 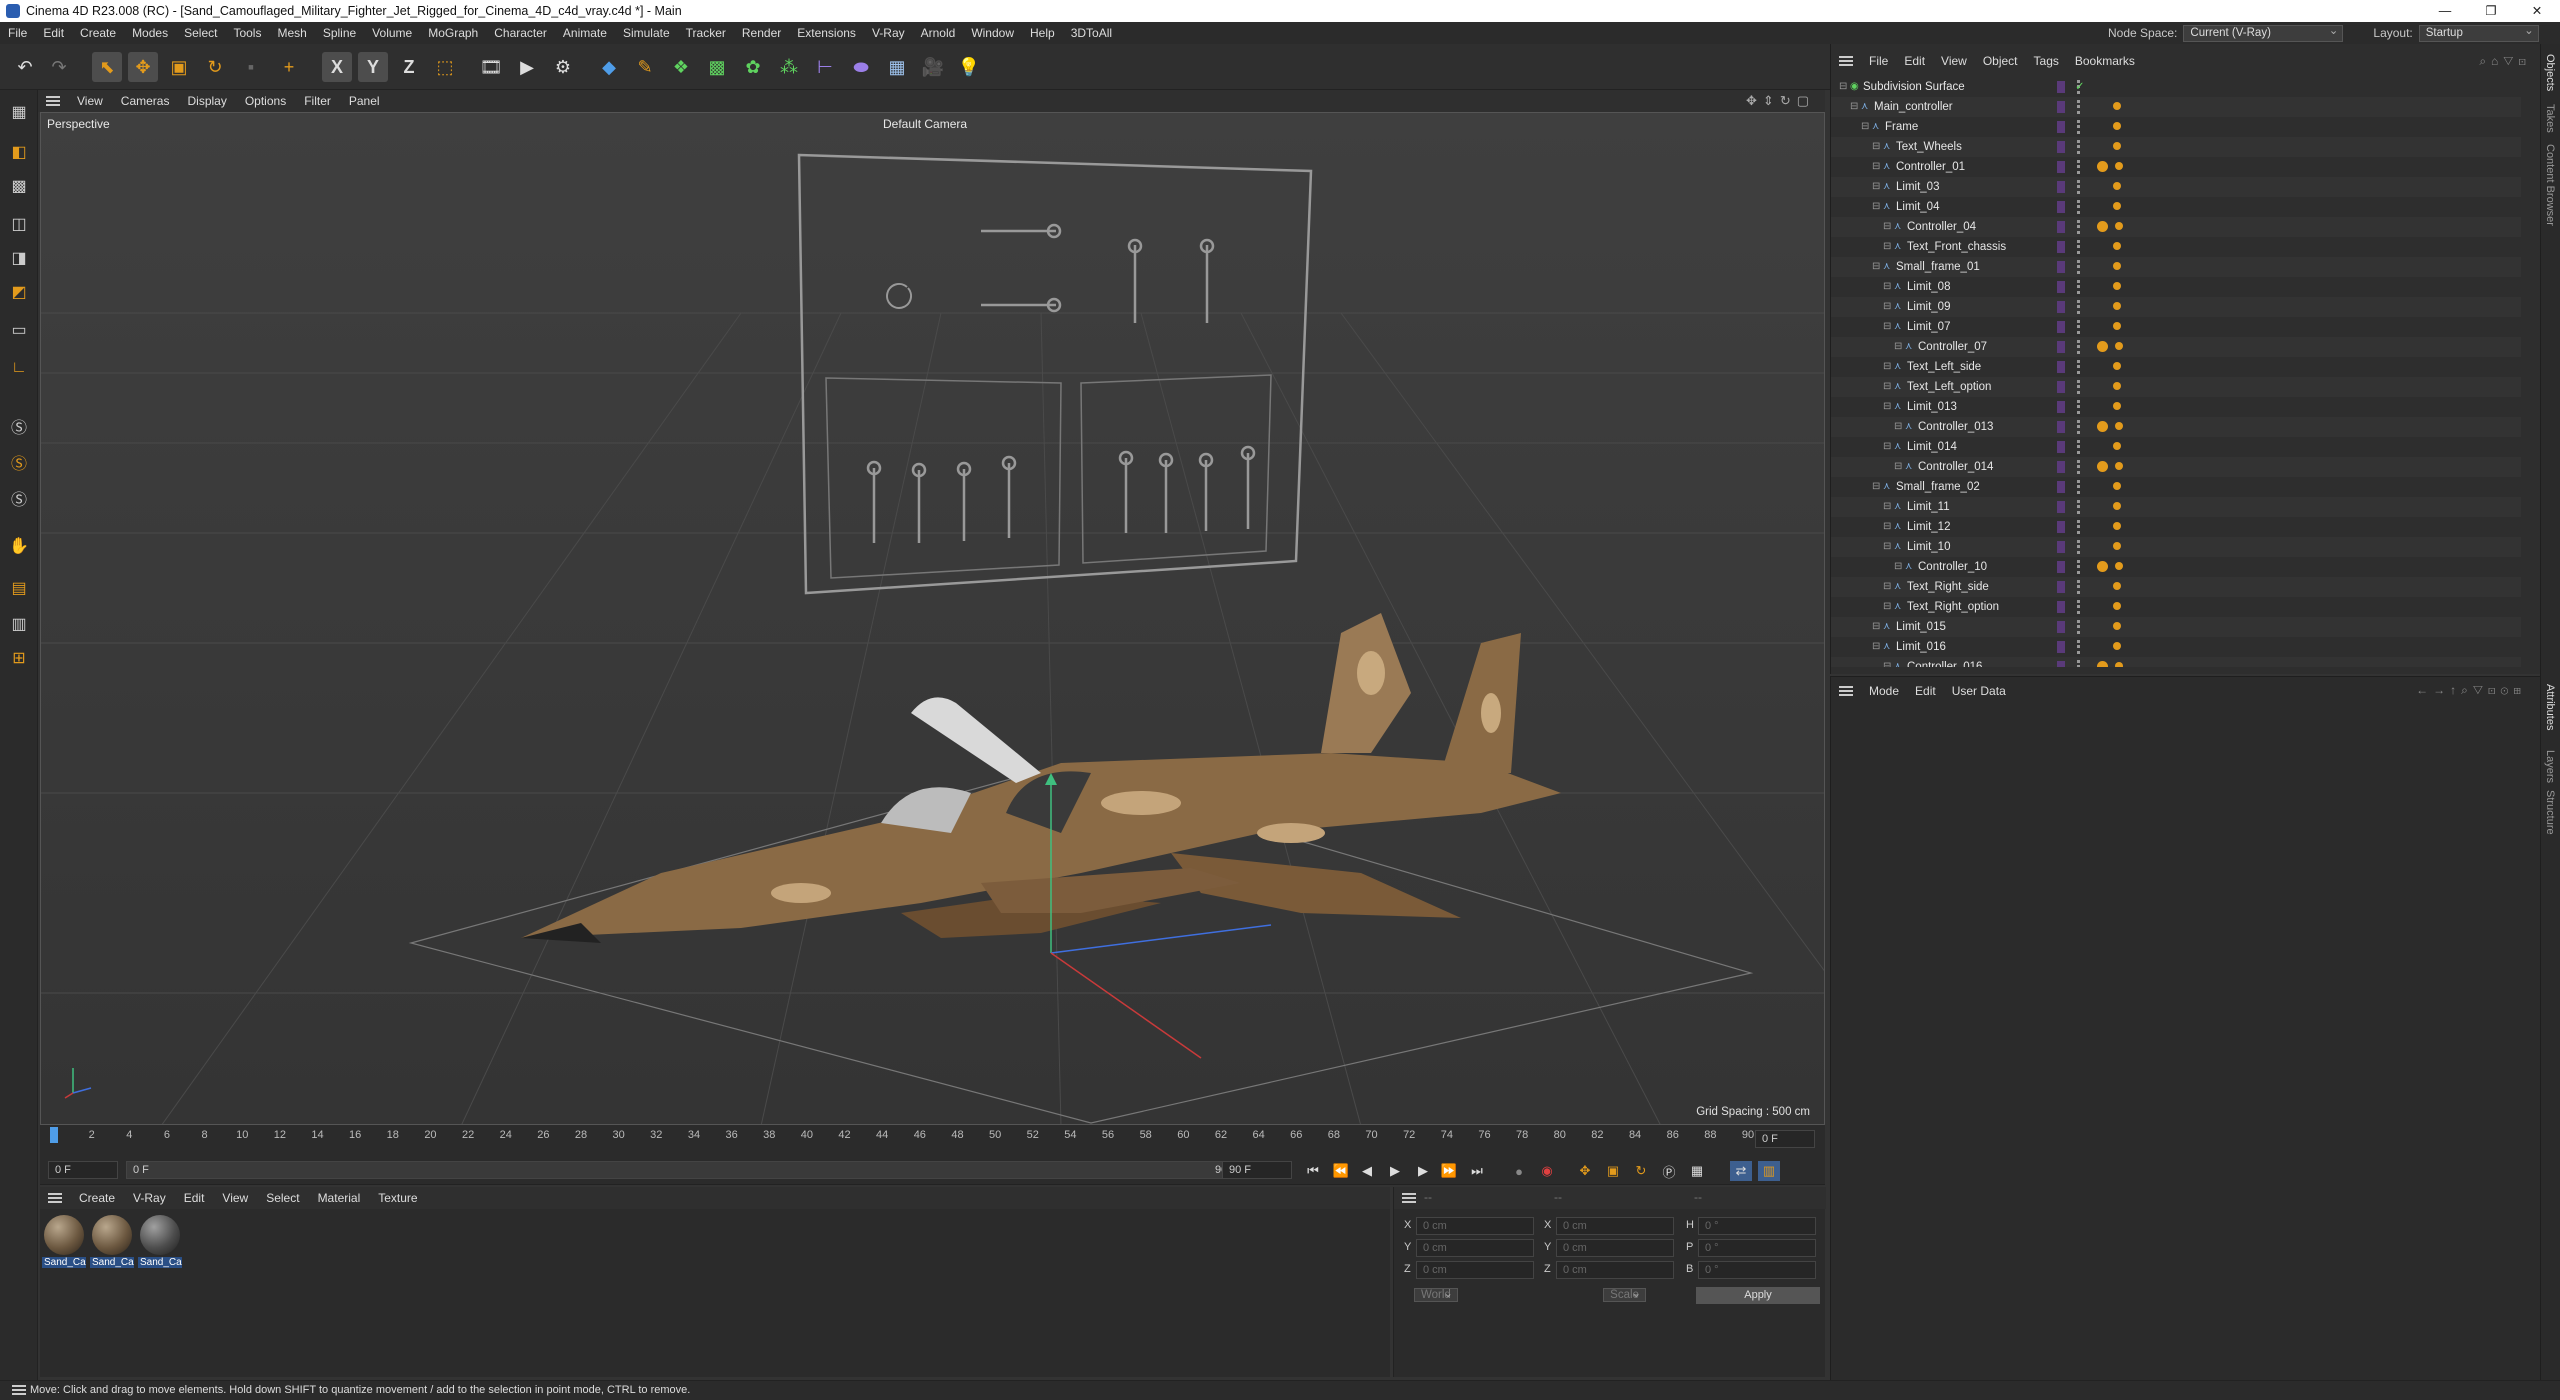 I want to click on material-menu-icon, so click(x=55, y=1198).